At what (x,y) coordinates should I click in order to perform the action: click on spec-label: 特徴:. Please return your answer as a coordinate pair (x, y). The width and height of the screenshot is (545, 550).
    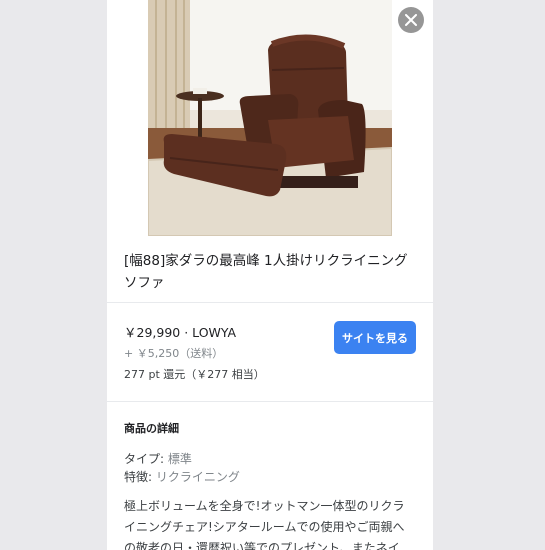
    Looking at the image, I should click on (140, 477).